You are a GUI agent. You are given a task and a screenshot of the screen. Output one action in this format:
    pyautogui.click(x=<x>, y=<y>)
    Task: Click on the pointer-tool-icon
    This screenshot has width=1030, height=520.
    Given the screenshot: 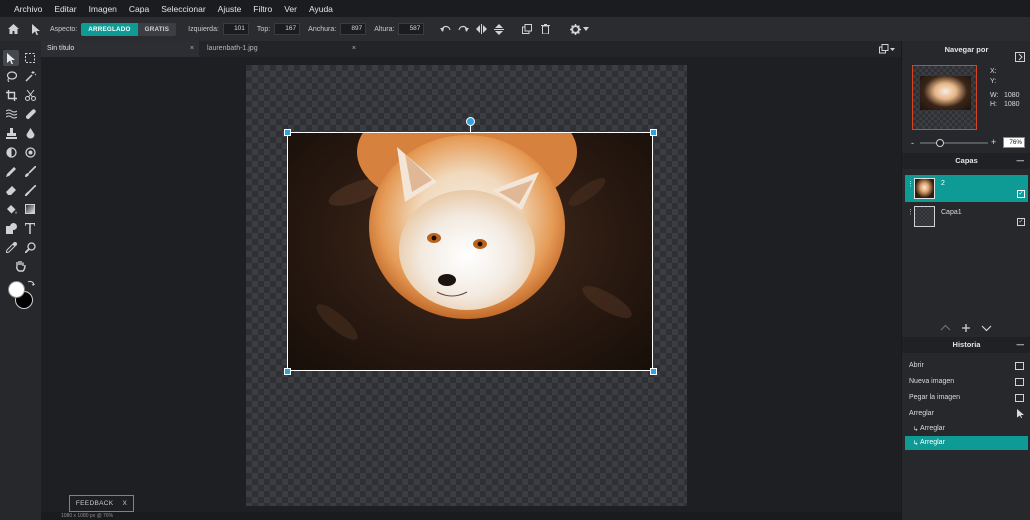 What is the action you would take?
    pyautogui.click(x=11, y=58)
    